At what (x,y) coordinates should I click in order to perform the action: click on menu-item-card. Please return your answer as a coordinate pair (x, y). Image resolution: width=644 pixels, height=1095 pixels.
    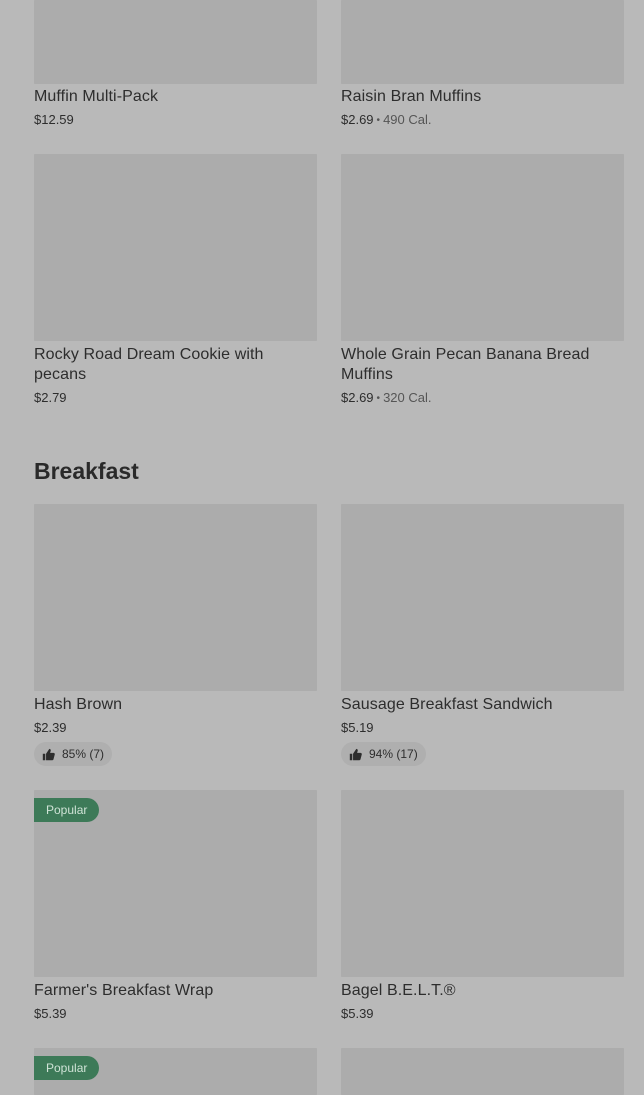
    Looking at the image, I should click on (482, 1071).